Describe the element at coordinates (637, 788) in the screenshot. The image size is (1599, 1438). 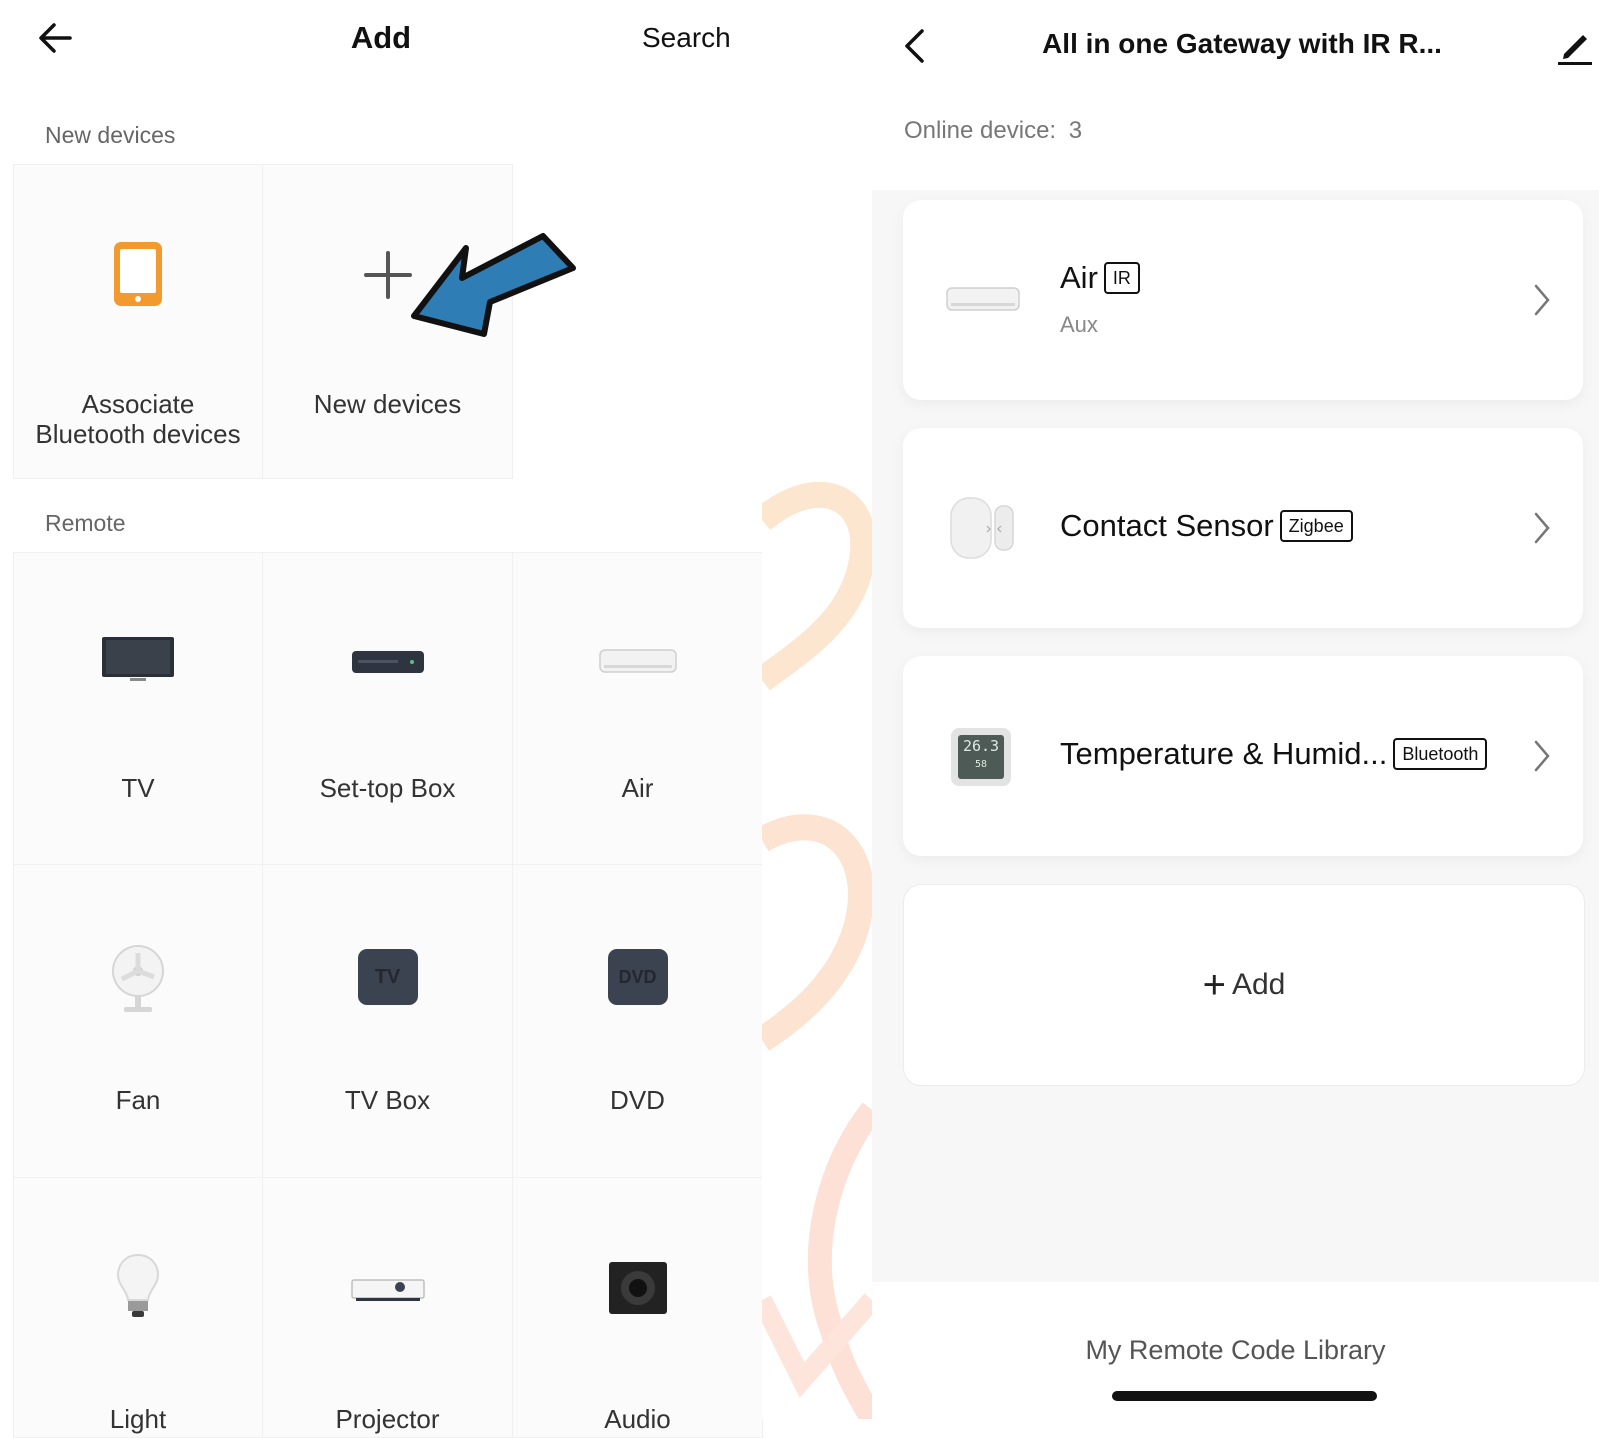
I see `tile-label: Air` at that location.